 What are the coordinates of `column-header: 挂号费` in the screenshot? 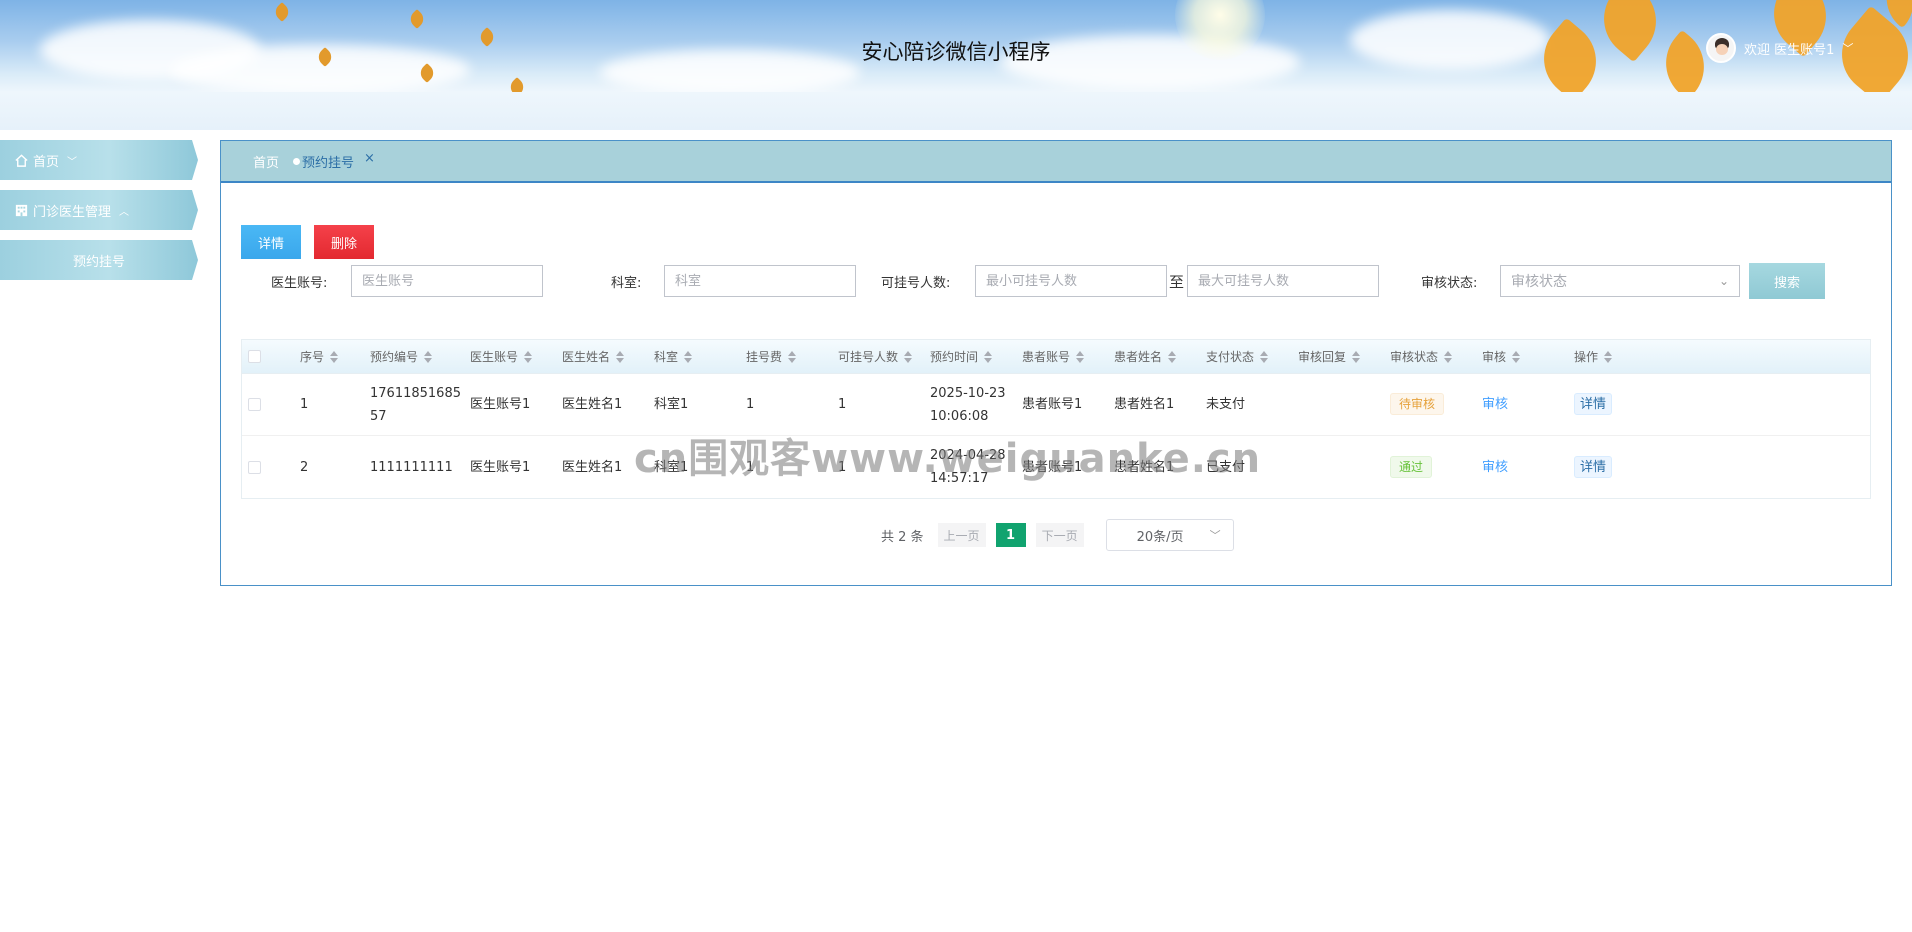 It's located at (792, 356).